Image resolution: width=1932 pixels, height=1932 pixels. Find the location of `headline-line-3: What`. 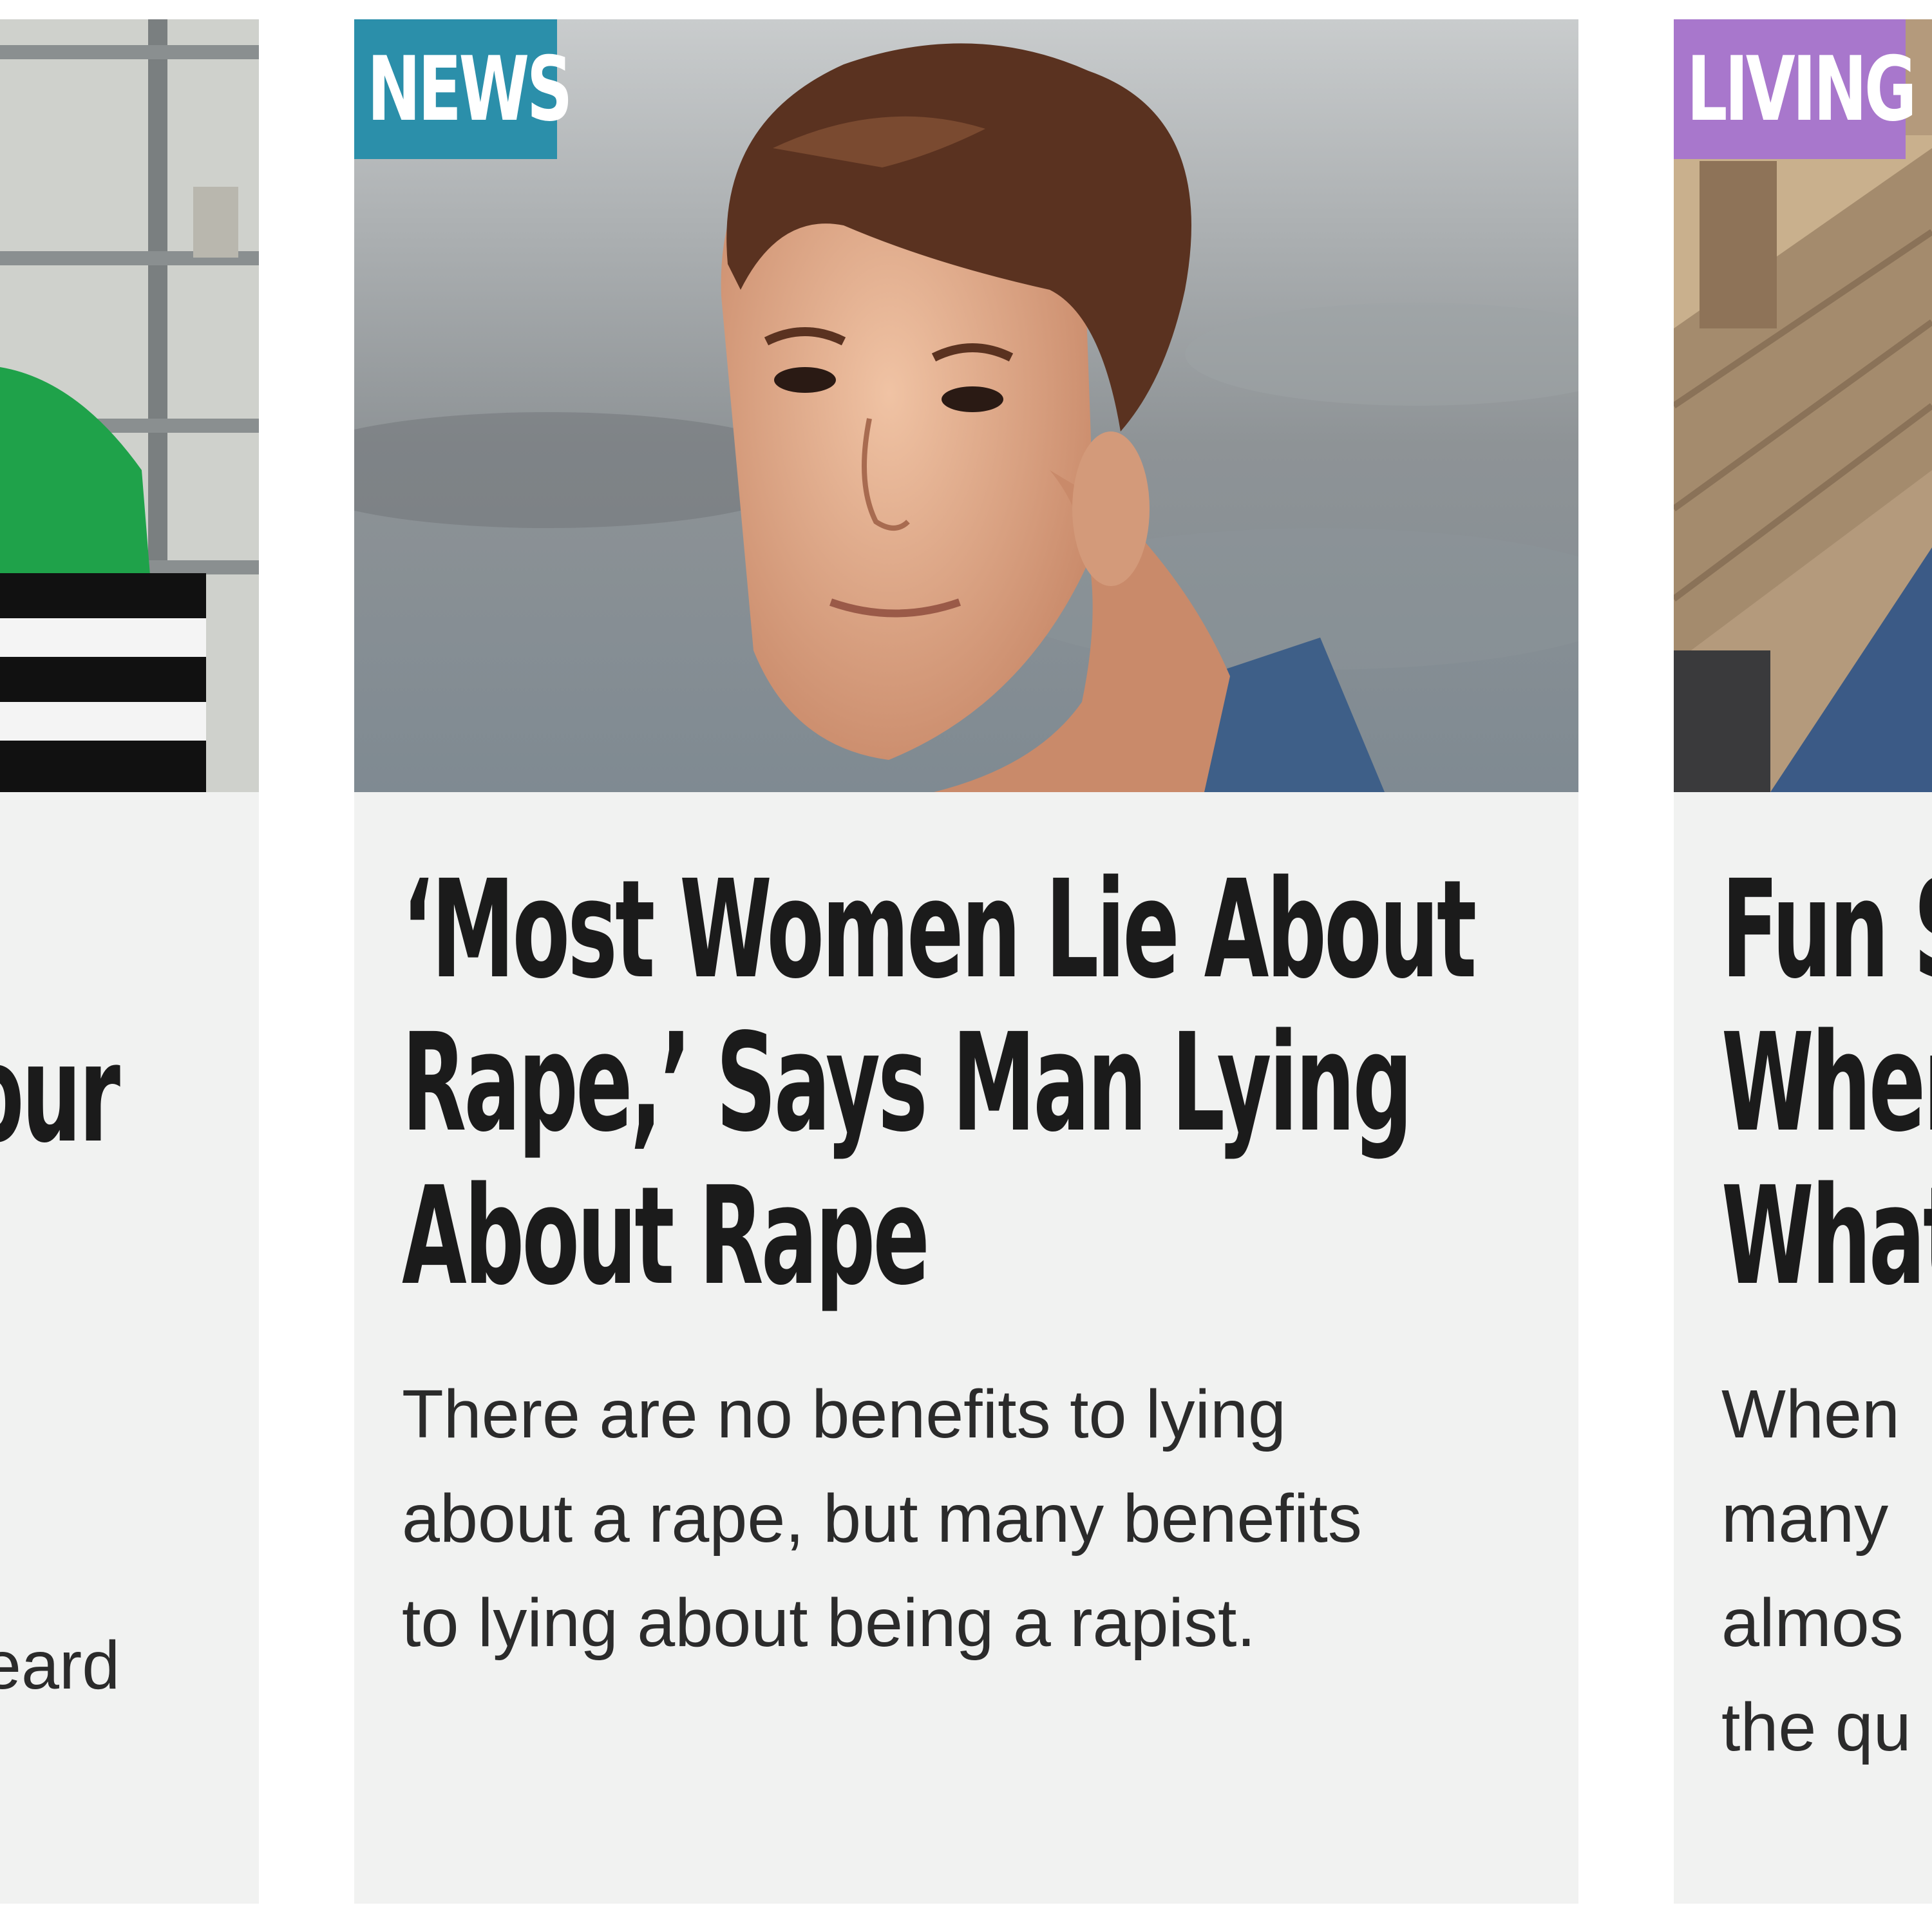

headline-line-3: What is located at coordinates (1826, 1236).